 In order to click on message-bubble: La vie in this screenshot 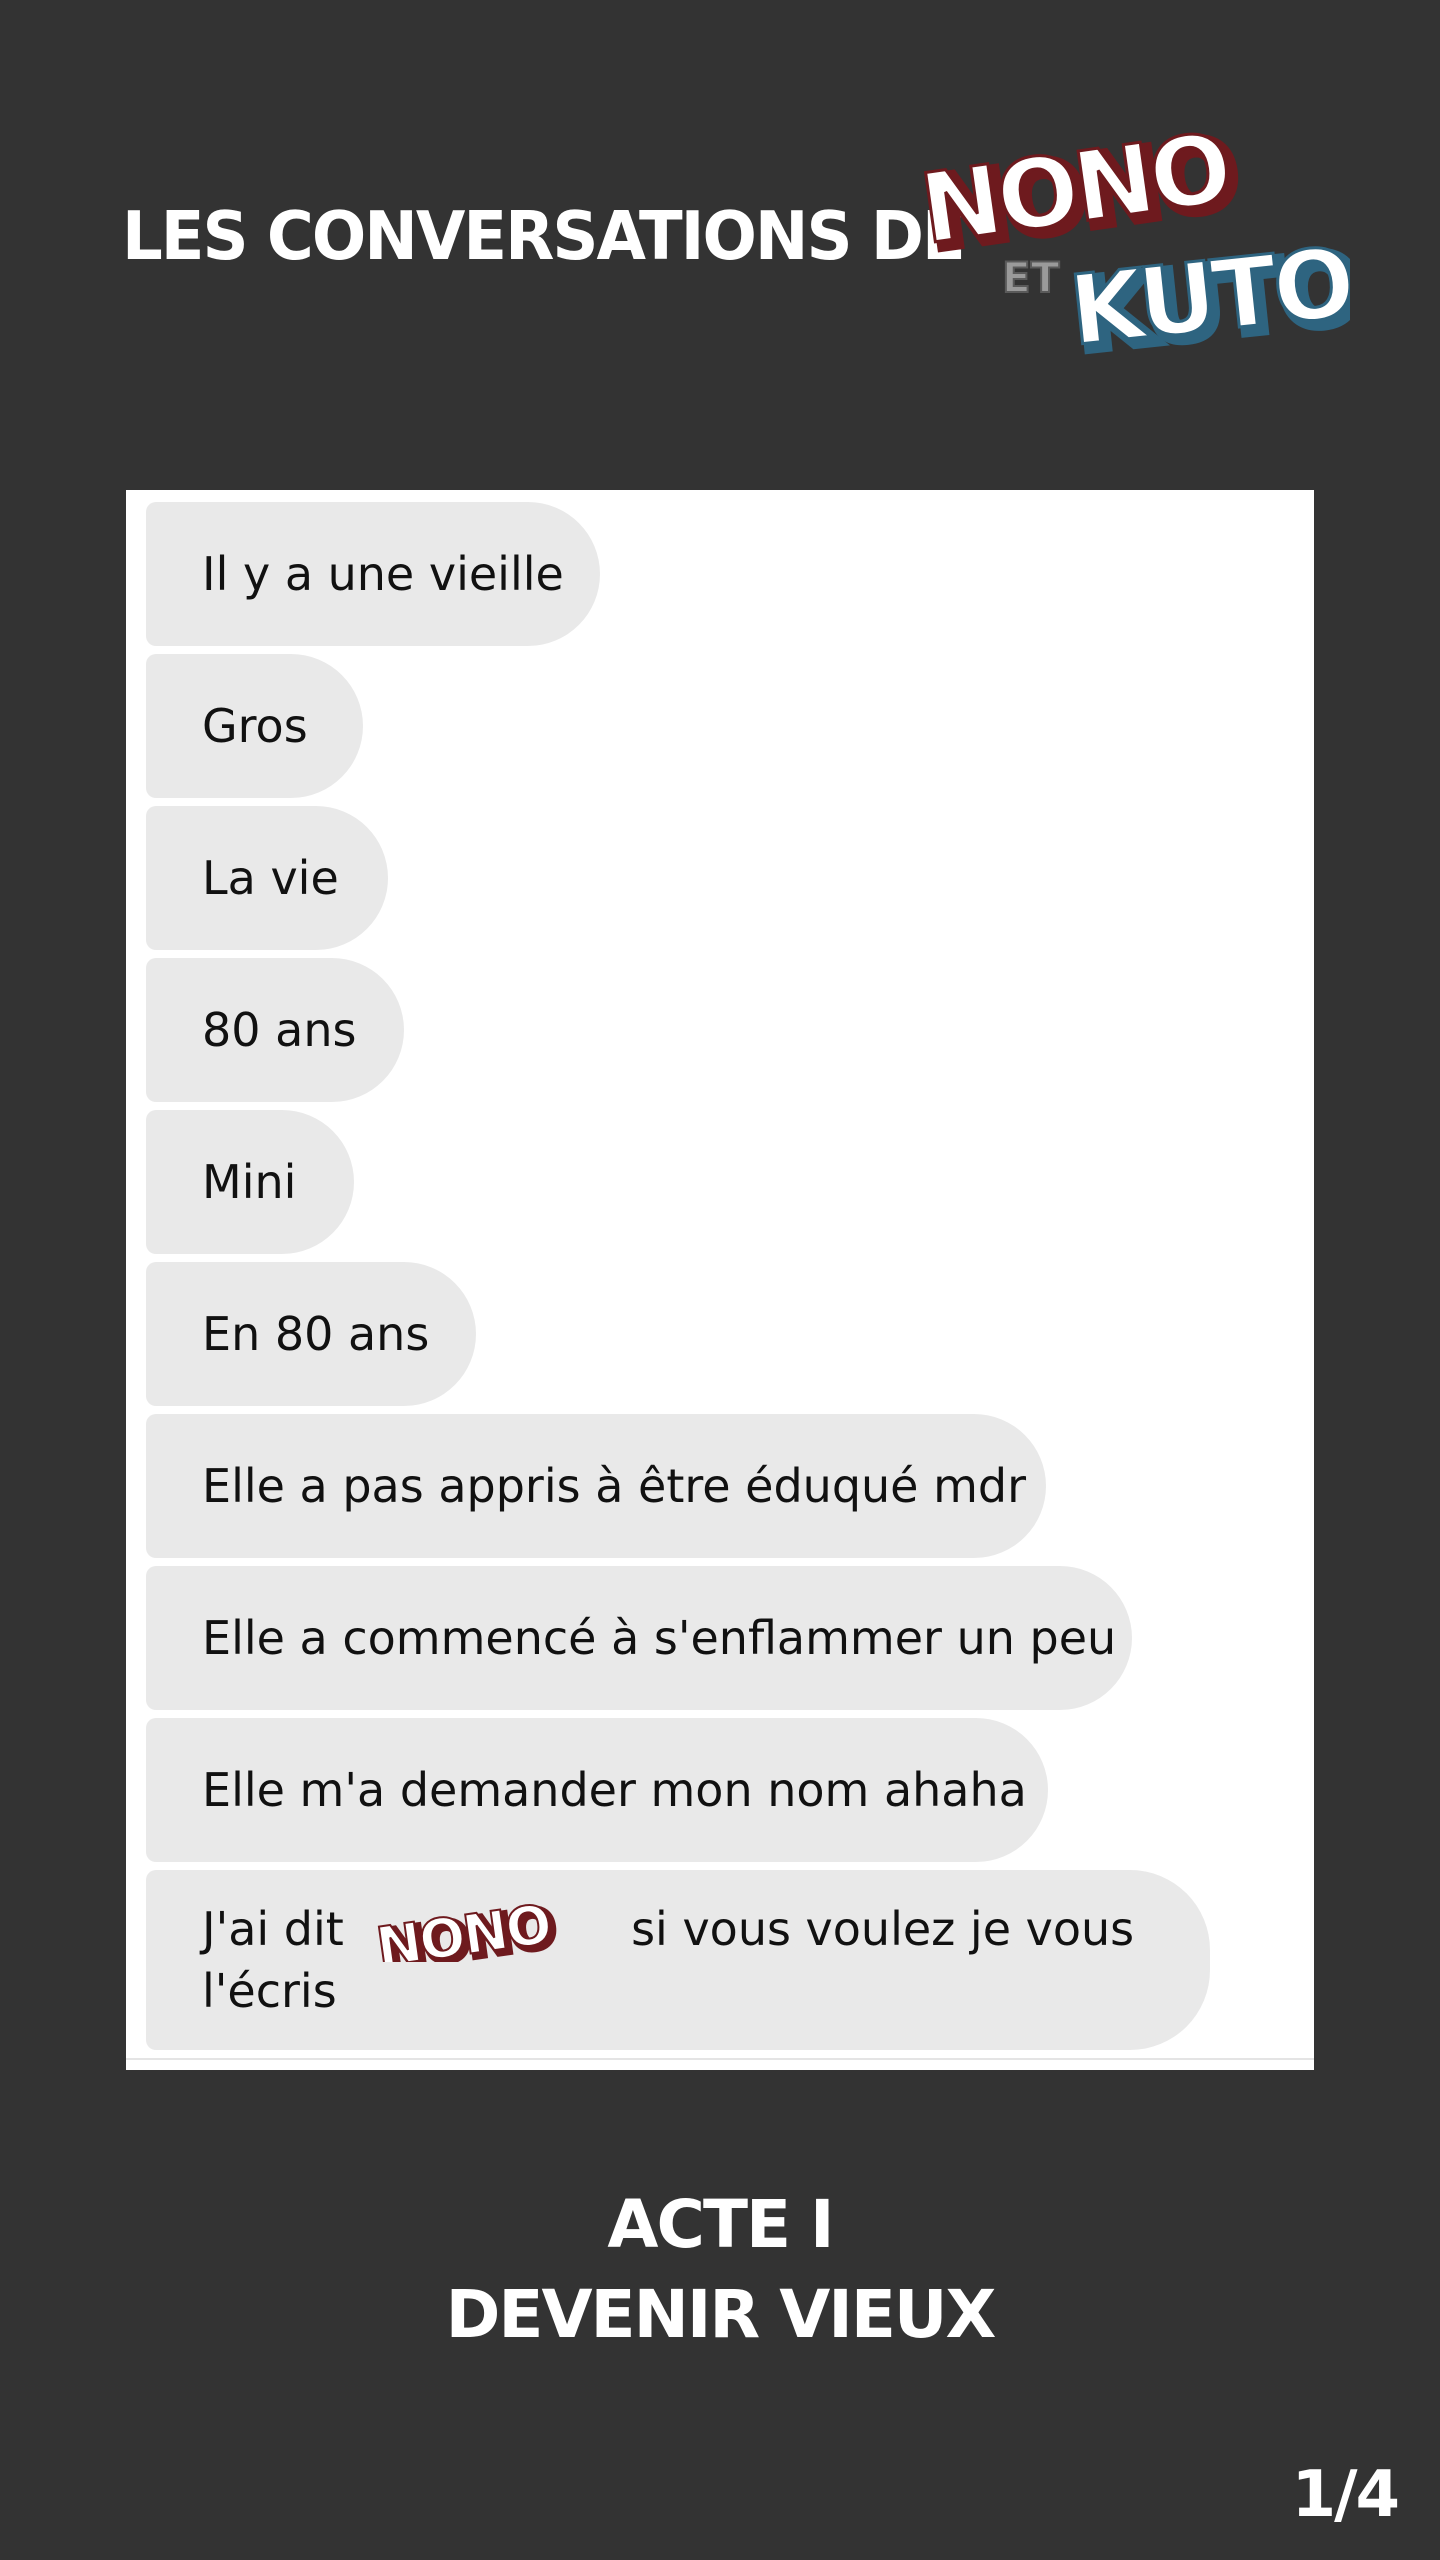, I will do `click(267, 878)`.